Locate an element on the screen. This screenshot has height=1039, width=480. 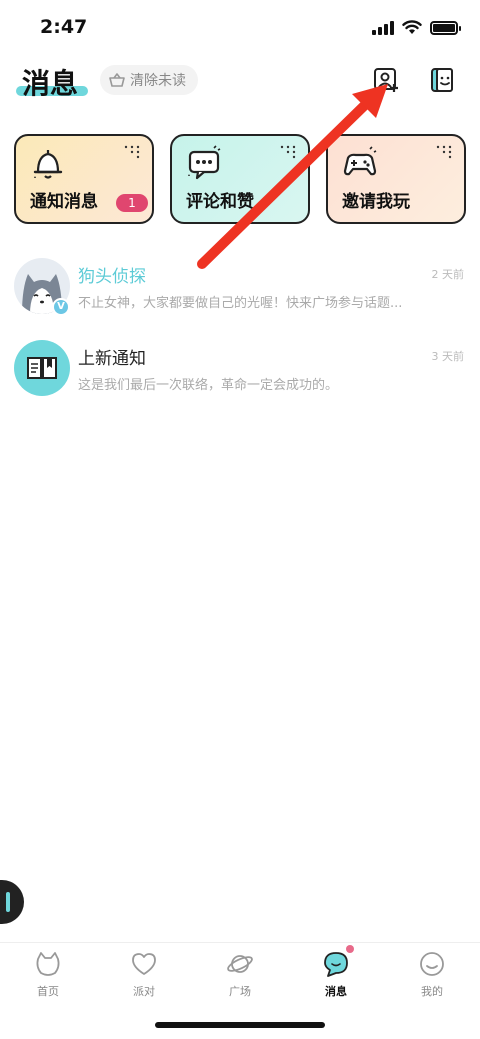
heart-icon is located at coordinates (144, 964).